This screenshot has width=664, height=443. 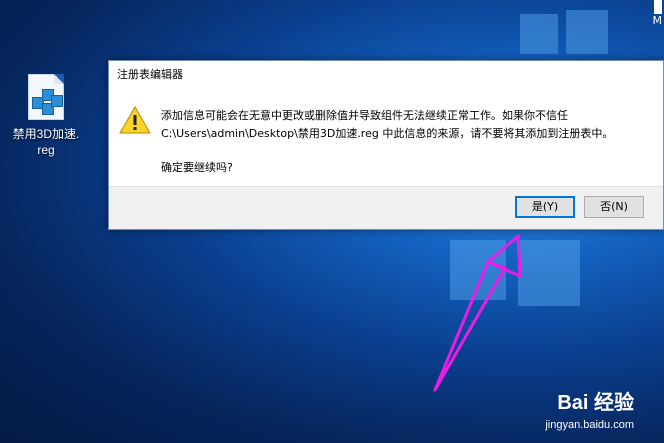 I want to click on watermark-brand: Bai 经验, so click(x=595, y=403).